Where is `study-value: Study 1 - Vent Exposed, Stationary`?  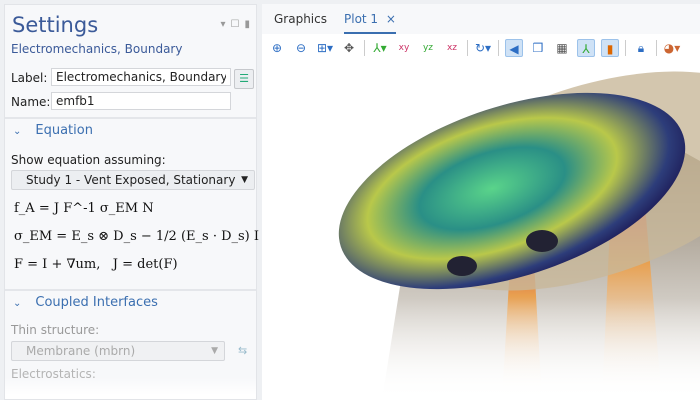 study-value: Study 1 - Vent Exposed, Stationary is located at coordinates (131, 180).